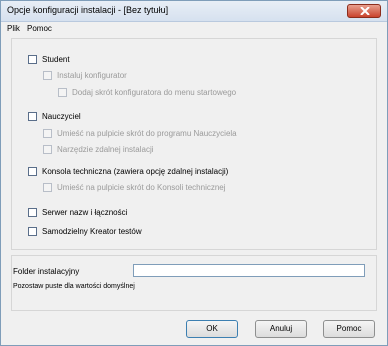  Describe the element at coordinates (47, 149) in the screenshot. I see `teacher-remote-tools-checkbox` at that location.